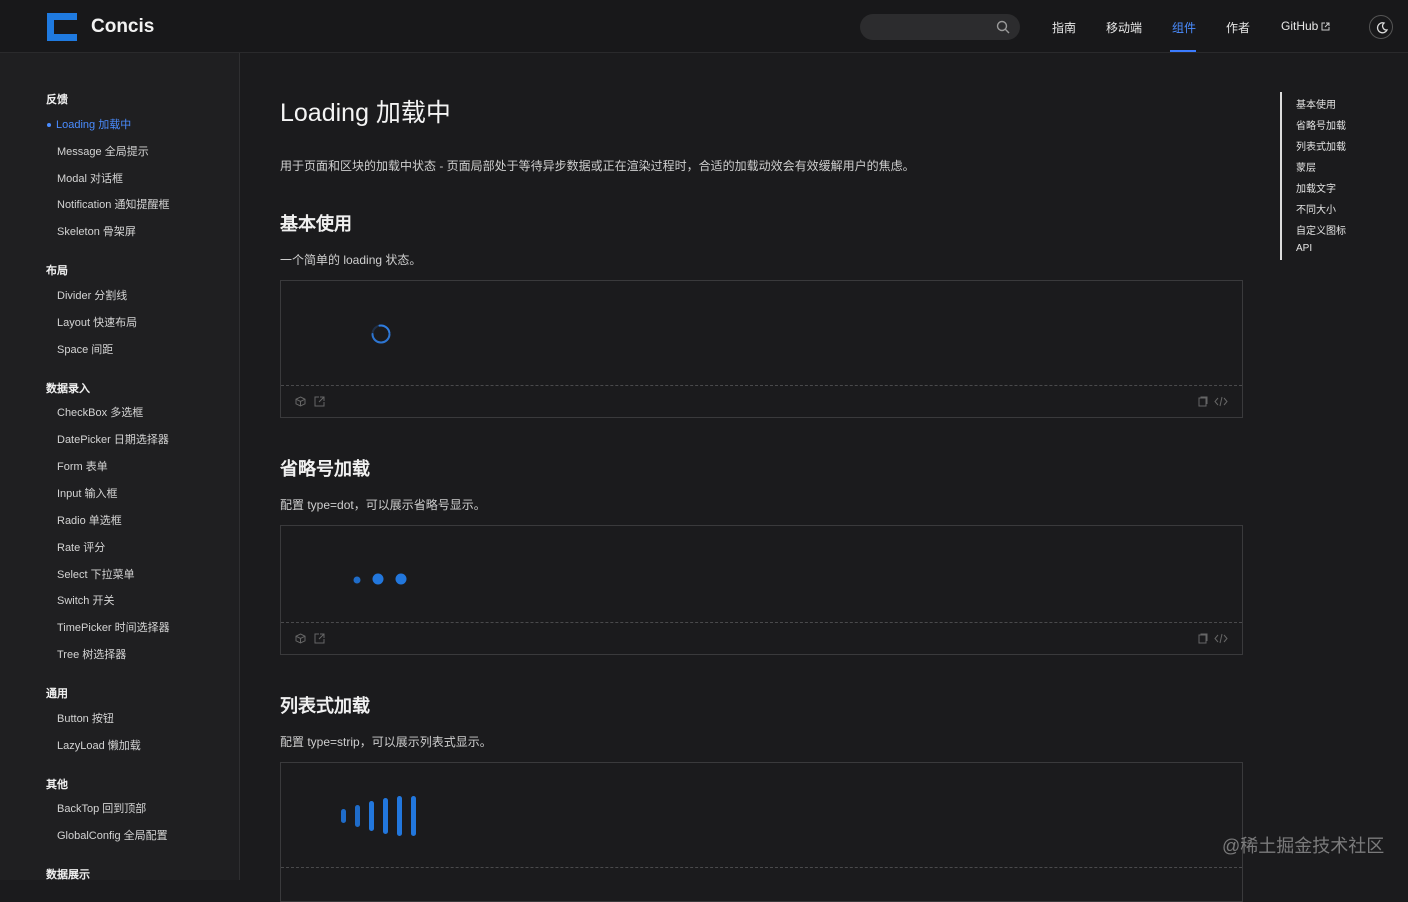 The width and height of the screenshot is (1408, 902). Describe the element at coordinates (1184, 27) in the screenshot. I see `nav-components: 组件` at that location.